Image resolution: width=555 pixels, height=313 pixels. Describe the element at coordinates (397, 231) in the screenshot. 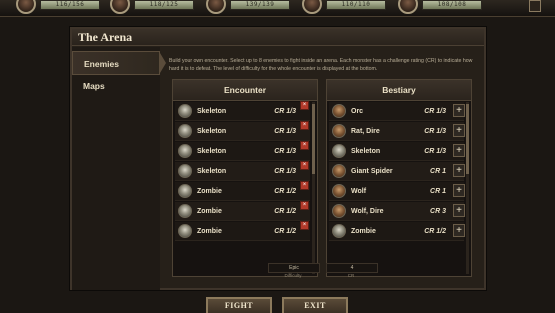

I see `bestiary-row: Zombie CR 1/2 +` at that location.